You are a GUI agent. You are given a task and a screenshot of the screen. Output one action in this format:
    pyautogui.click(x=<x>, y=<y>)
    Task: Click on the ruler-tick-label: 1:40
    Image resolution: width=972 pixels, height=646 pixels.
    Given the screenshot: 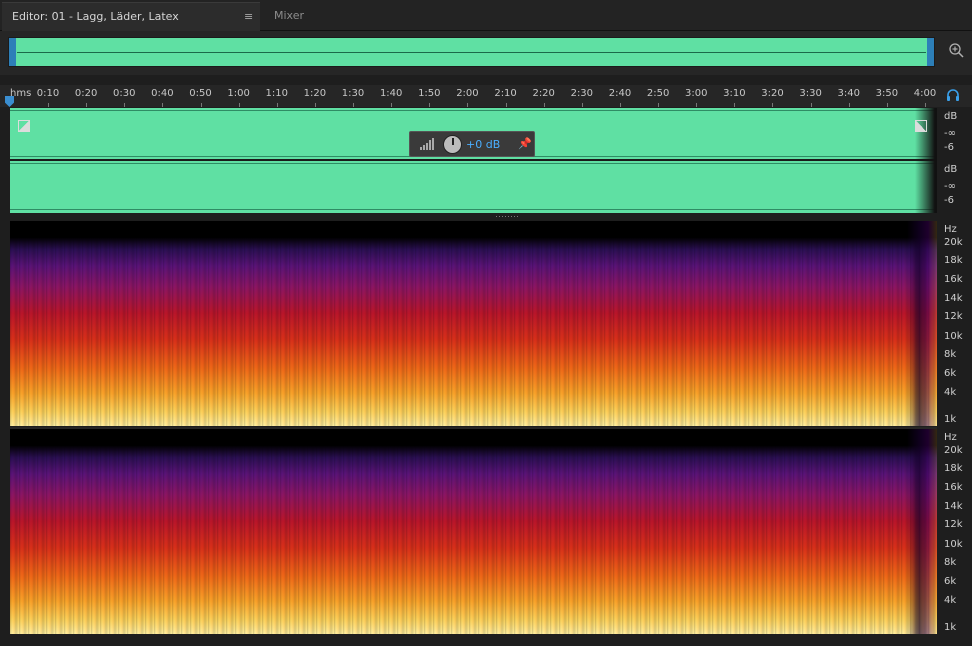 What is the action you would take?
    pyautogui.click(x=391, y=93)
    